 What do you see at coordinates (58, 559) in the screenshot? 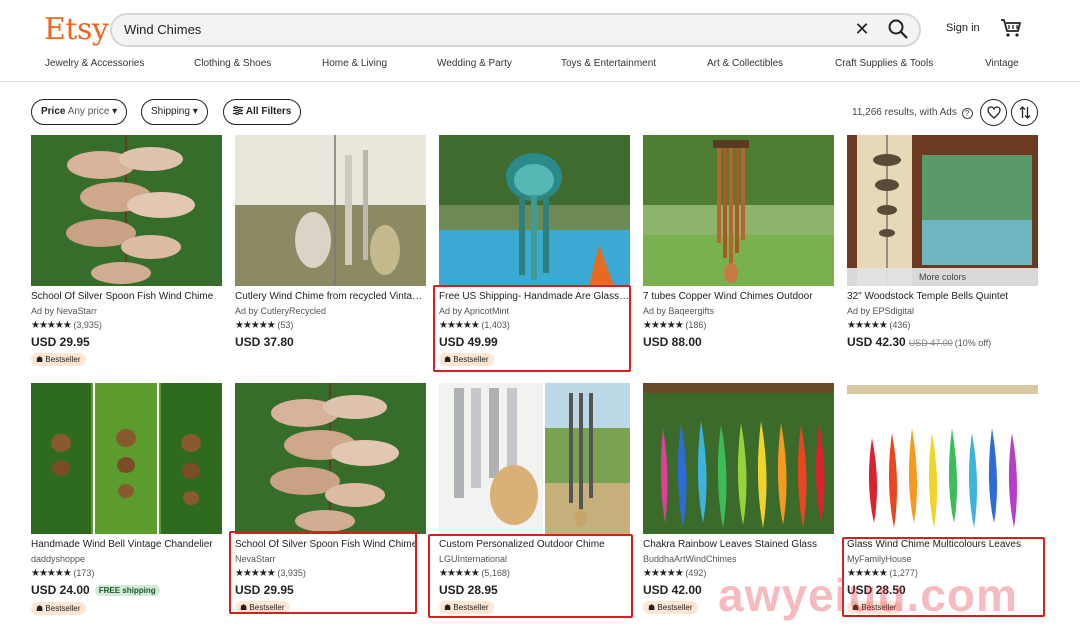
I see `listing-shop: daddyshoppe` at bounding box center [58, 559].